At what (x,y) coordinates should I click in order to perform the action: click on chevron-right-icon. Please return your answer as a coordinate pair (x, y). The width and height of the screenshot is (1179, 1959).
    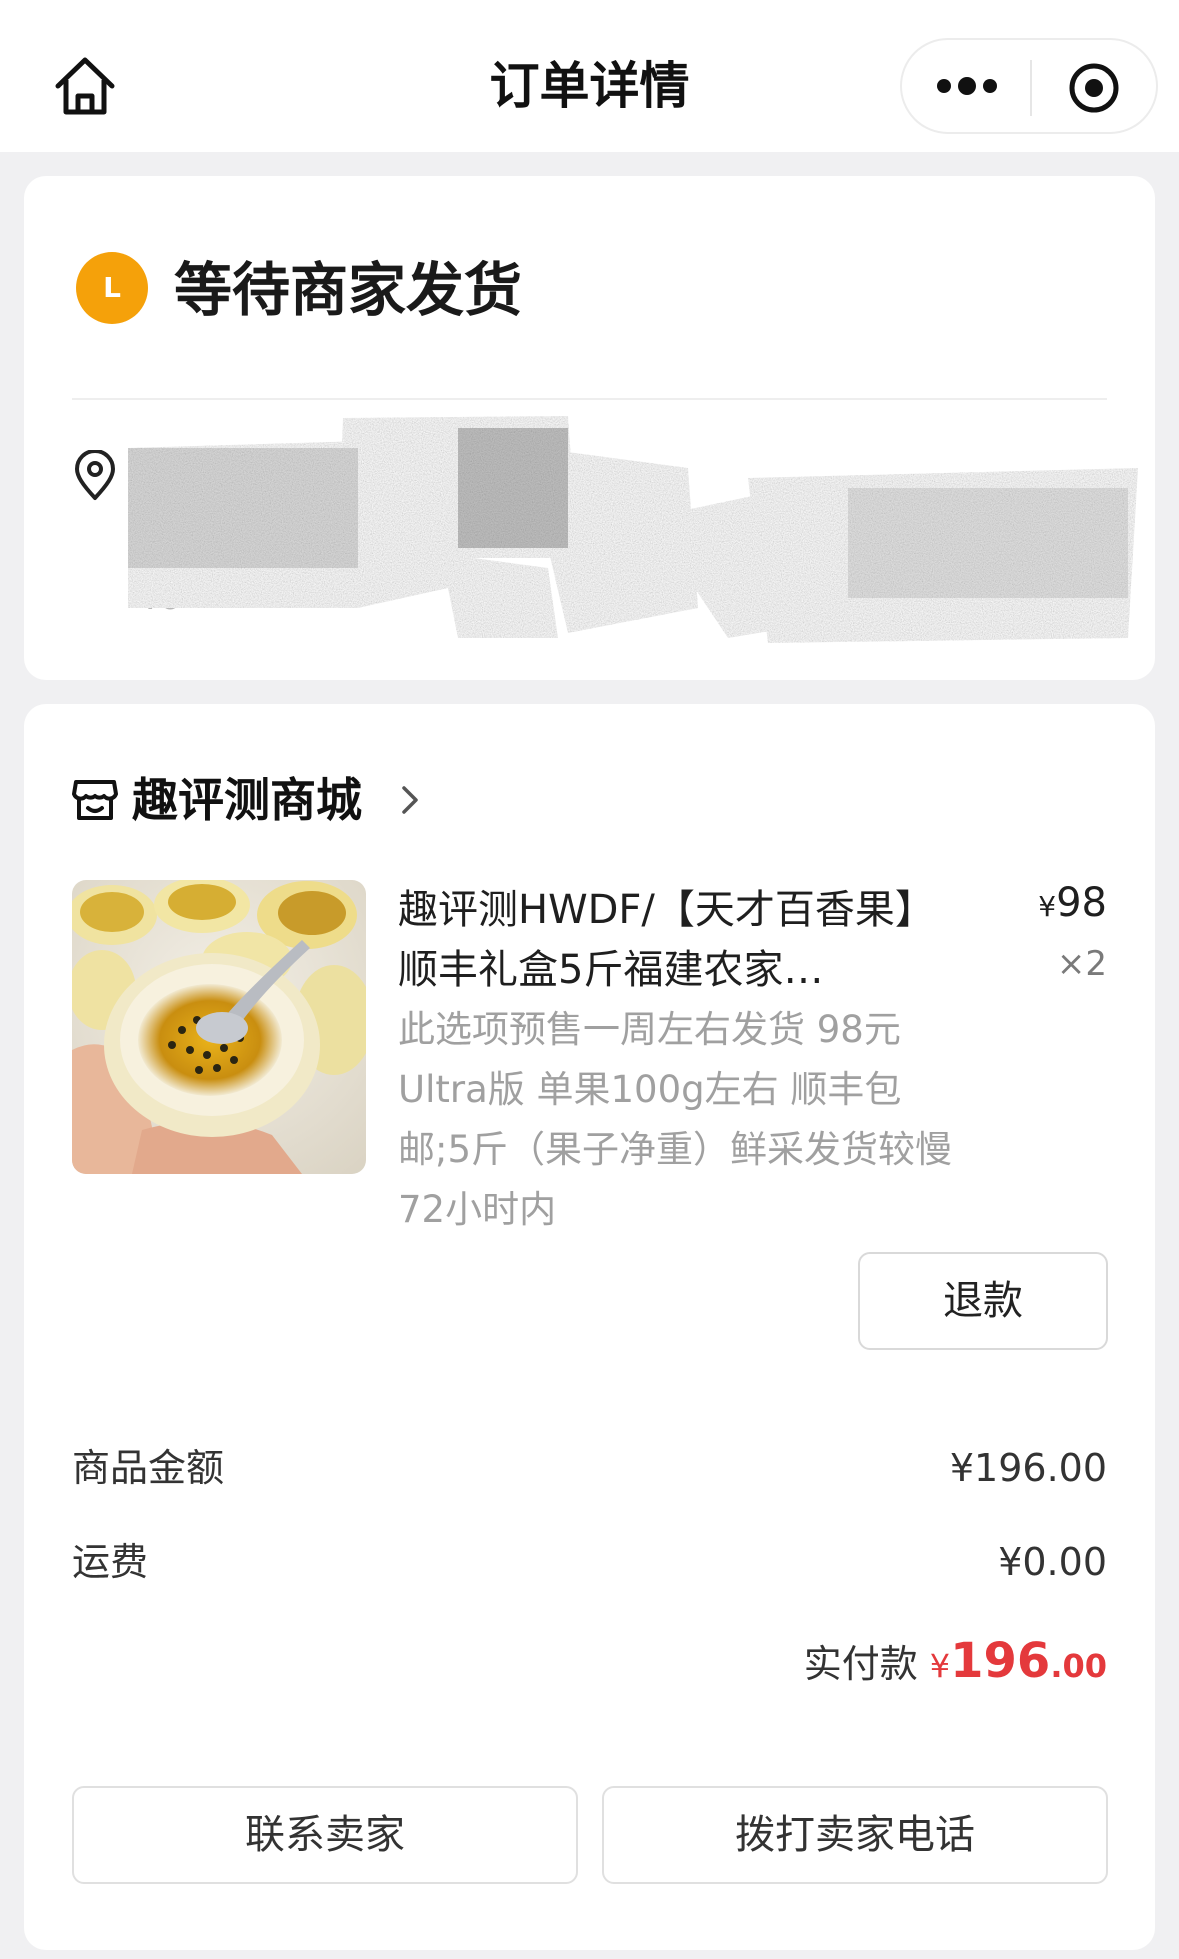
    Looking at the image, I should click on (410, 800).